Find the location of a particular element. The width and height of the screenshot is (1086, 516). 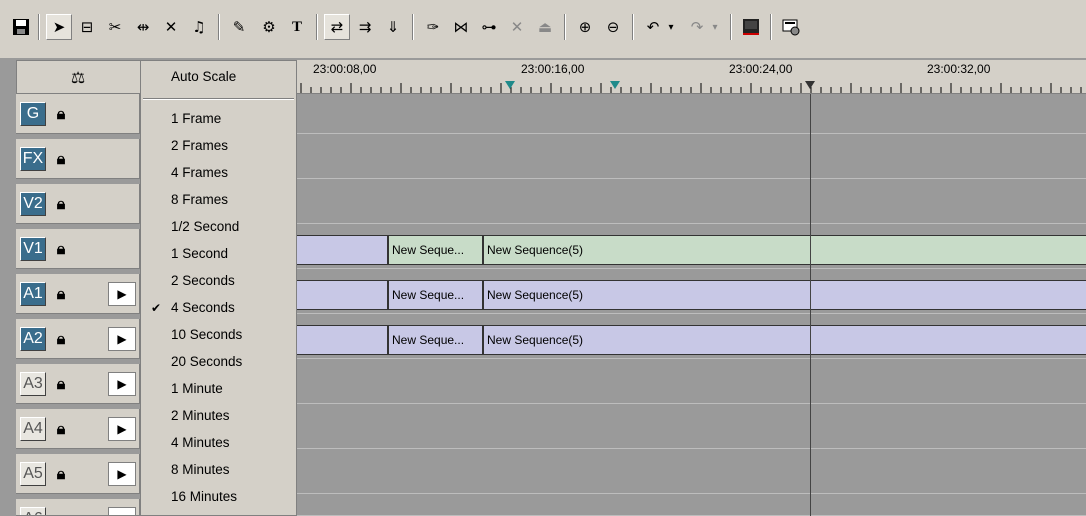

lane-a4 is located at coordinates (691, 430).